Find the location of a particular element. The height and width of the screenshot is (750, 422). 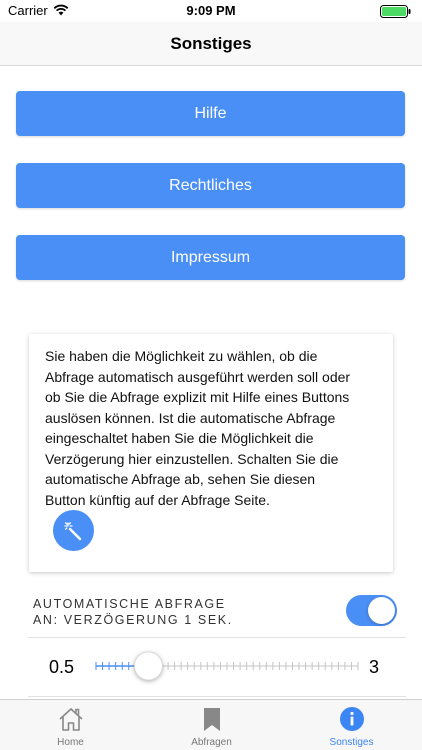

home-icon is located at coordinates (70, 719).